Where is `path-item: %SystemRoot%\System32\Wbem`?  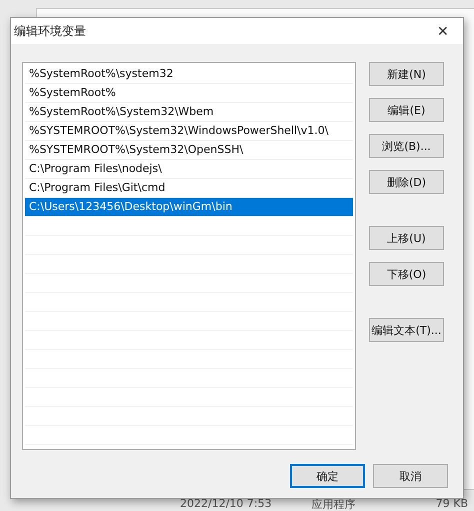 path-item: %SystemRoot%\System32\Wbem is located at coordinates (189, 112).